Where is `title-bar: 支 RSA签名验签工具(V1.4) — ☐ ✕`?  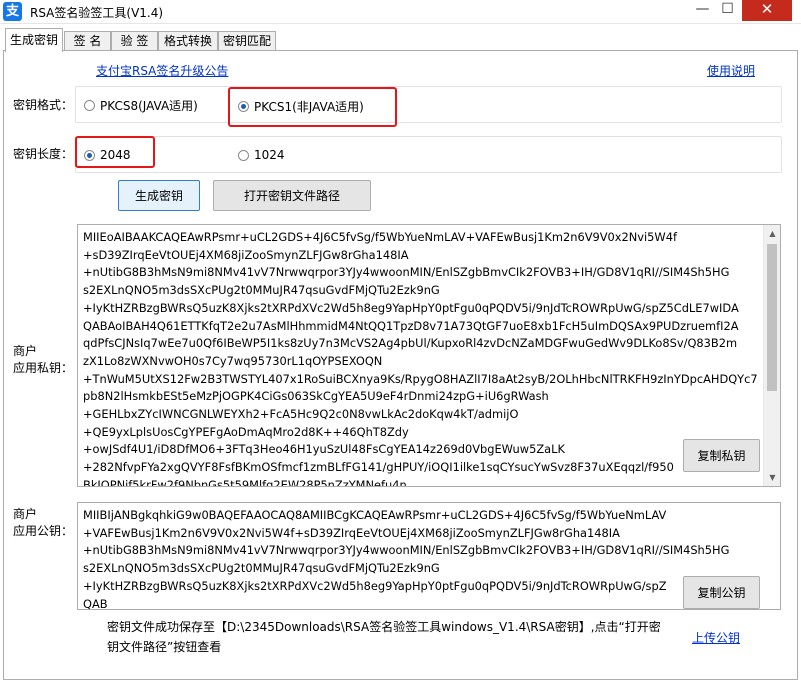
title-bar: 支 RSA签名验签工具(V1.4) — ☐ ✕ is located at coordinates (400, 12).